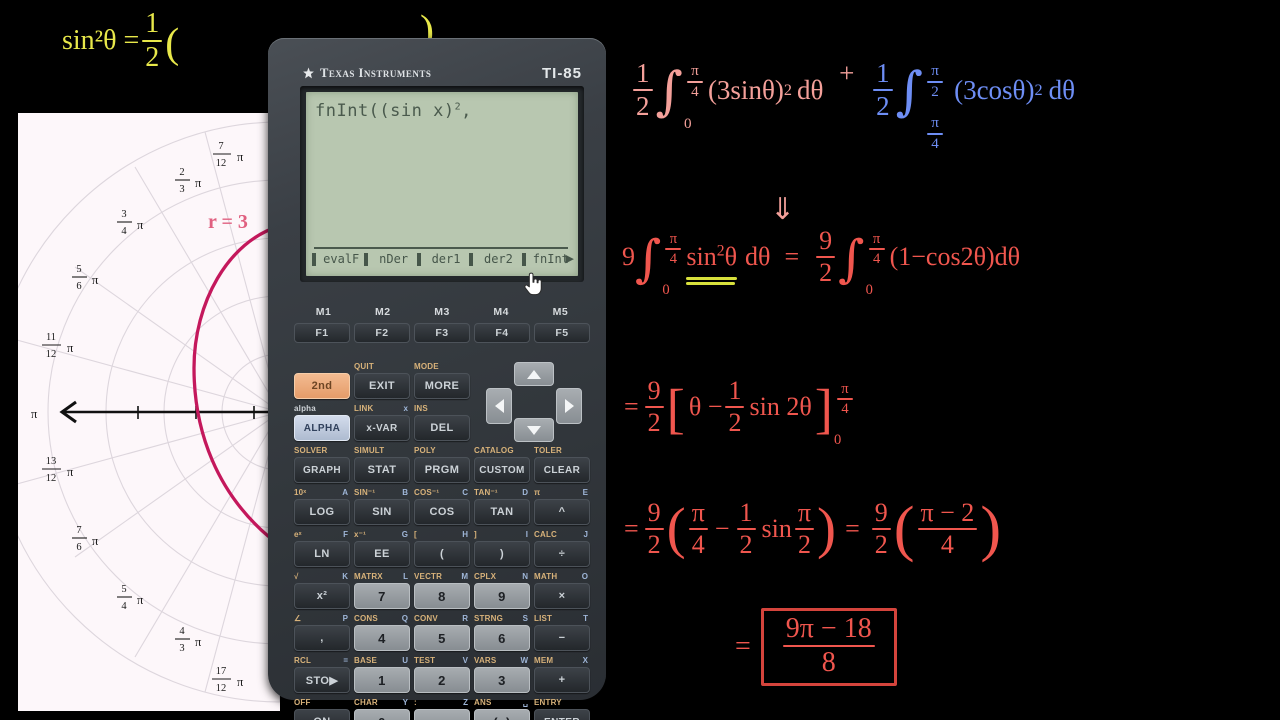 The image size is (1280, 720). I want to click on arrow-left-key, so click(499, 406).